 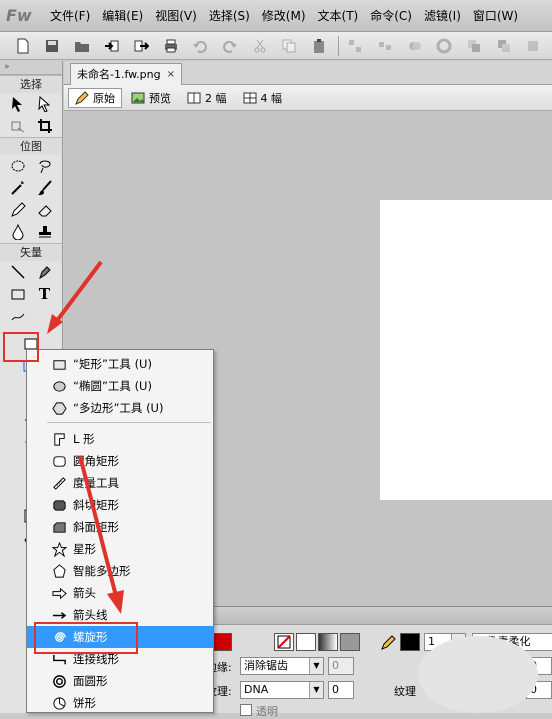 What do you see at coordinates (267, 711) in the screenshot?
I see `transparent-label: 透明` at bounding box center [267, 711].